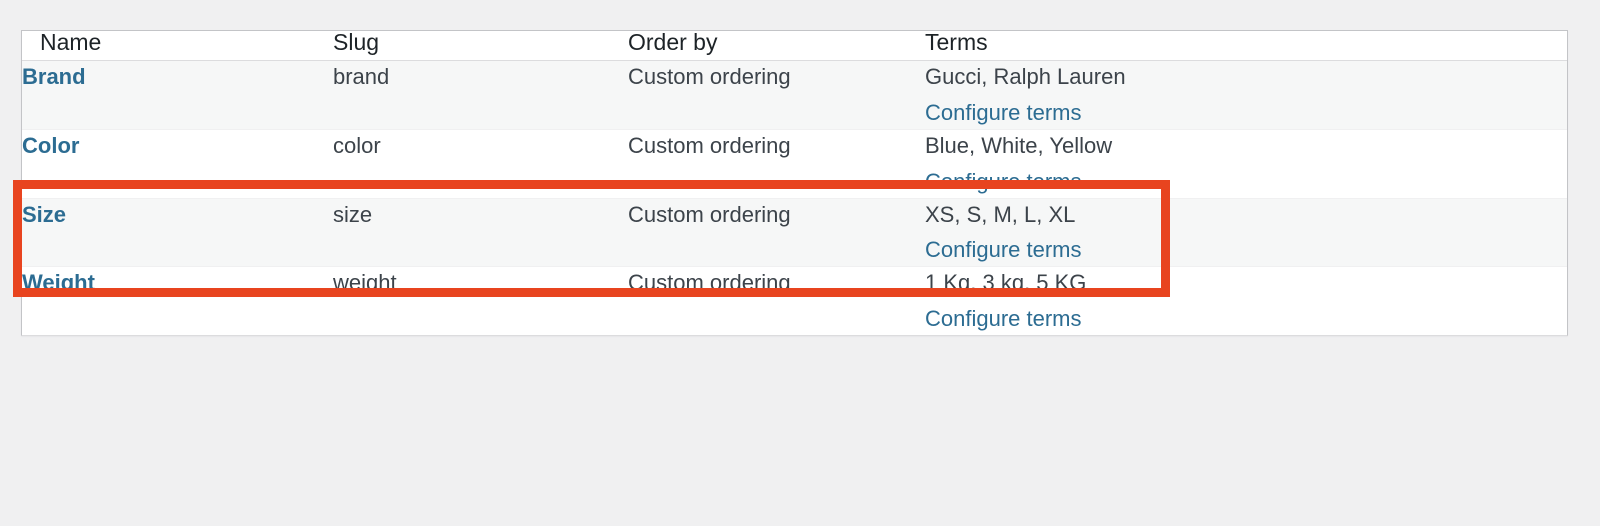 The image size is (1600, 526). What do you see at coordinates (177, 232) in the screenshot?
I see `cell-name: Size` at bounding box center [177, 232].